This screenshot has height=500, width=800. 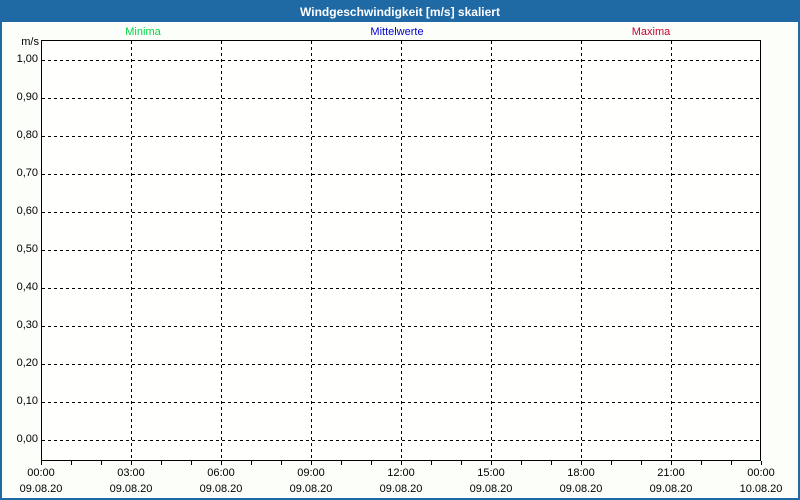 I want to click on y-tick-label: 0,30, so click(x=27, y=325).